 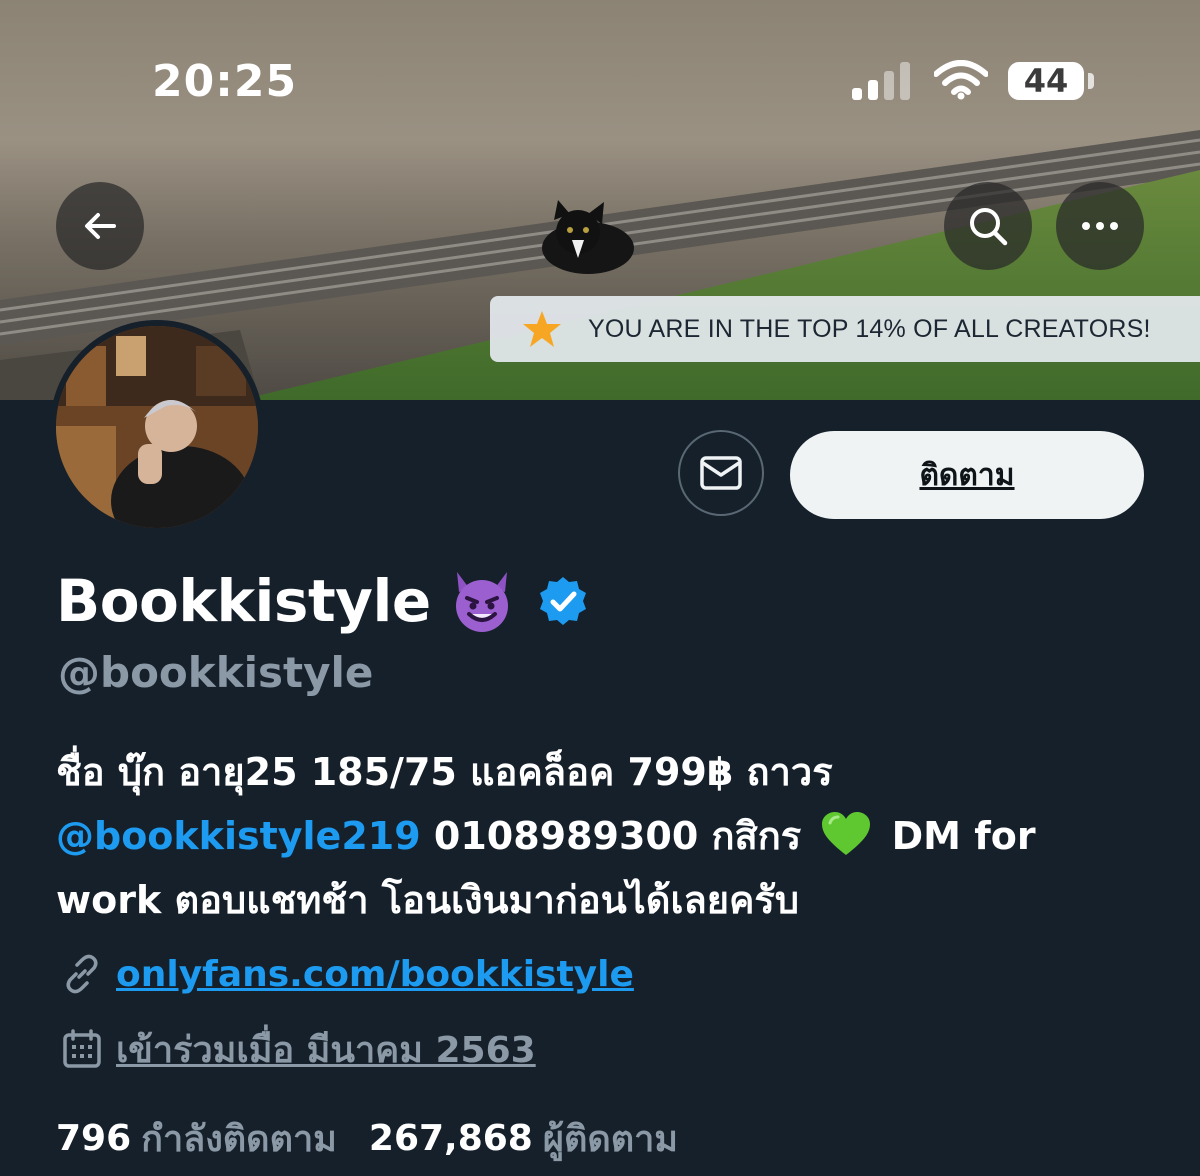 What do you see at coordinates (1091, 81) in the screenshot?
I see `battery-tip` at bounding box center [1091, 81].